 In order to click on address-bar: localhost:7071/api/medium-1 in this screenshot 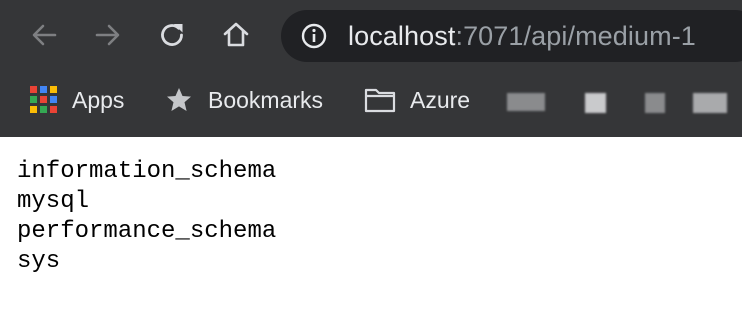, I will do `click(511, 36)`.